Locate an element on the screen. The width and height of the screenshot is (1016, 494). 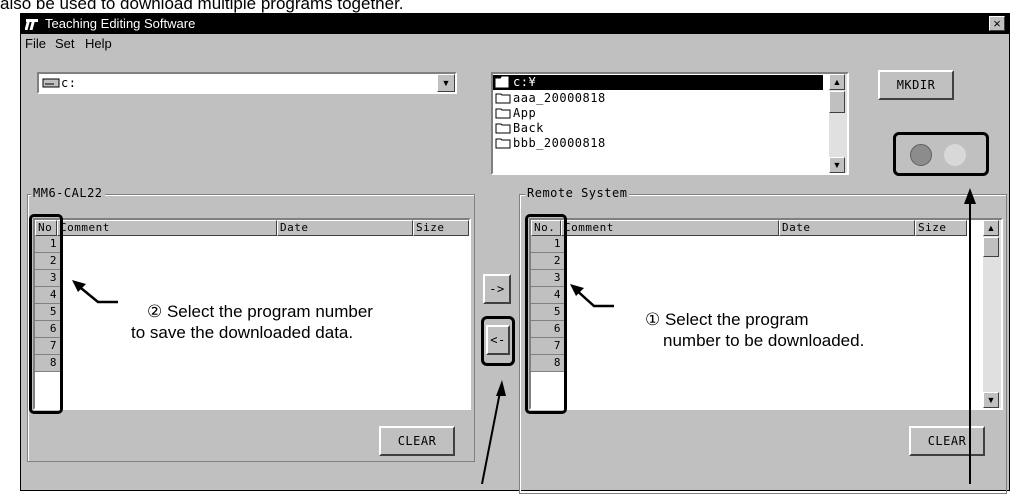
transfer-to-local-button: <- is located at coordinates (498, 340).